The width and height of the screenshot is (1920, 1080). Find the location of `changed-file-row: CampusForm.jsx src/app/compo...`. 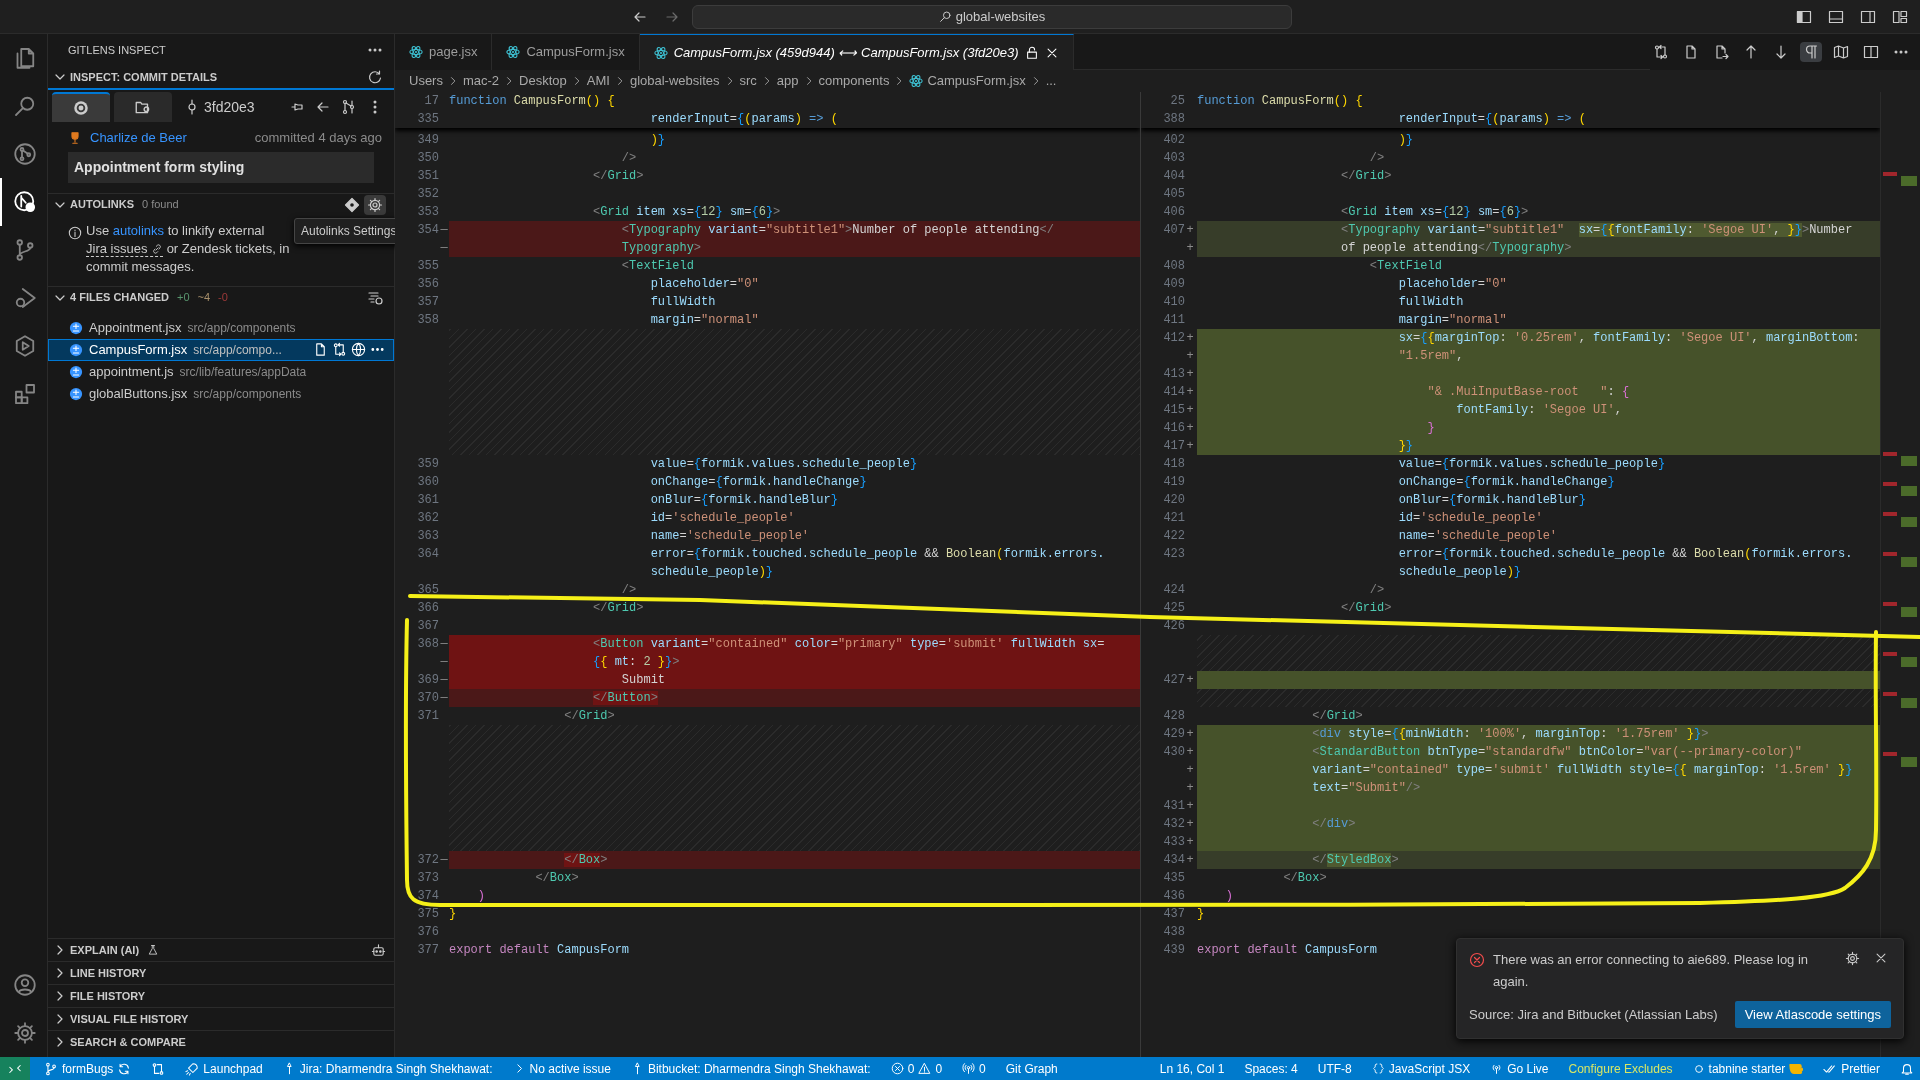

changed-file-row: CampusForm.jsx src/app/compo... is located at coordinates (221, 349).